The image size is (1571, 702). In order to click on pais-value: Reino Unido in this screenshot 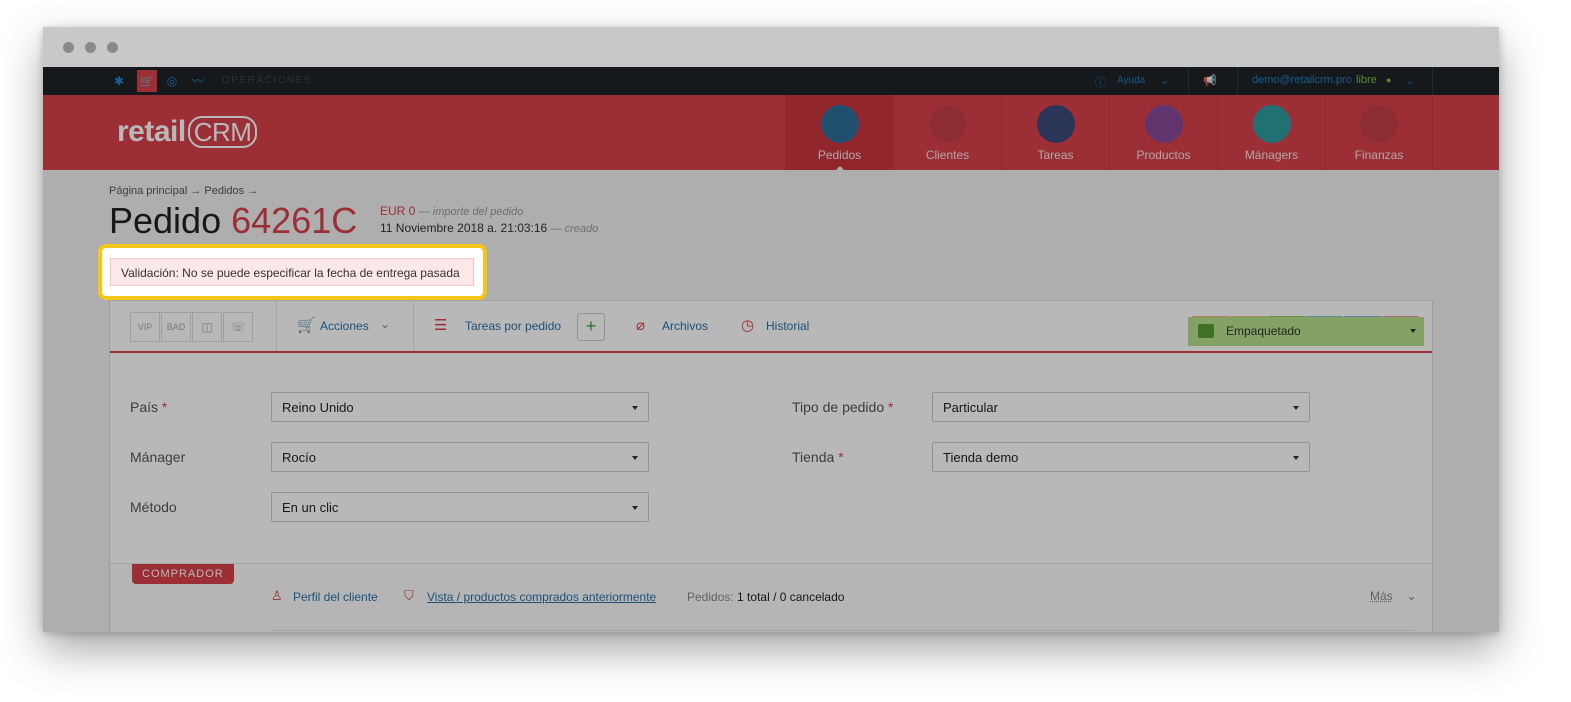, I will do `click(318, 407)`.